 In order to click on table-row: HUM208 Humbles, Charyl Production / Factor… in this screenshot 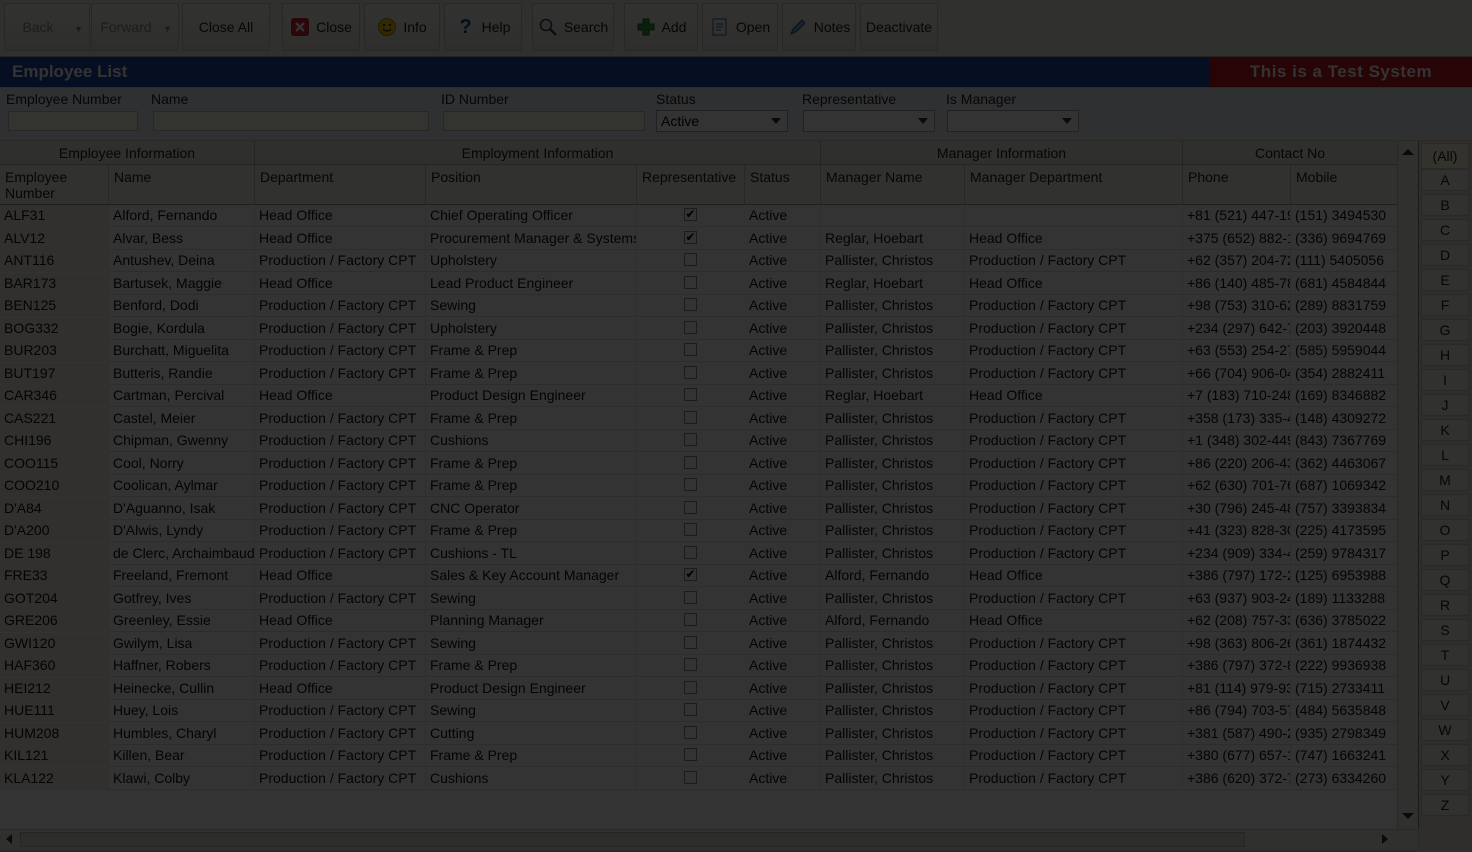, I will do `click(699, 733)`.